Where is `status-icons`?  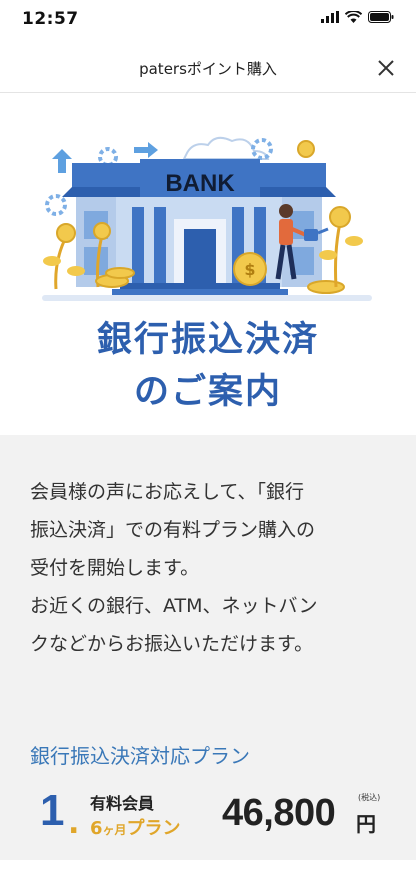 status-icons is located at coordinates (357, 17).